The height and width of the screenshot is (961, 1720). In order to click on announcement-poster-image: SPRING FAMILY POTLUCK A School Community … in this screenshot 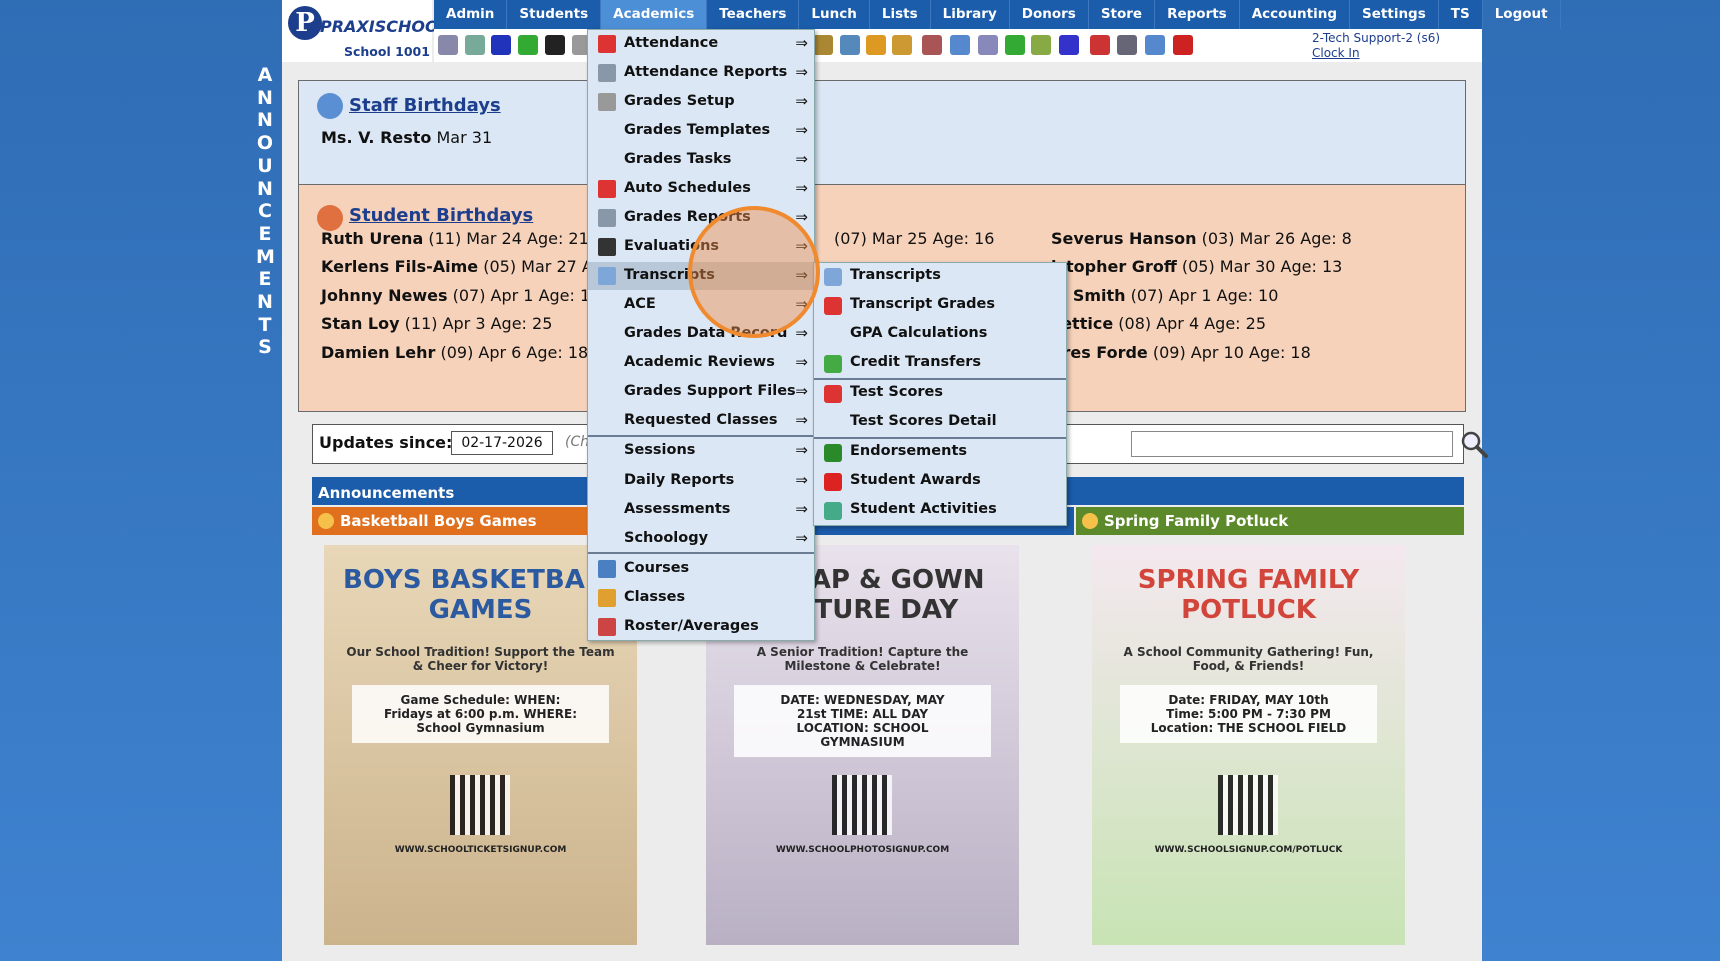, I will do `click(1248, 745)`.